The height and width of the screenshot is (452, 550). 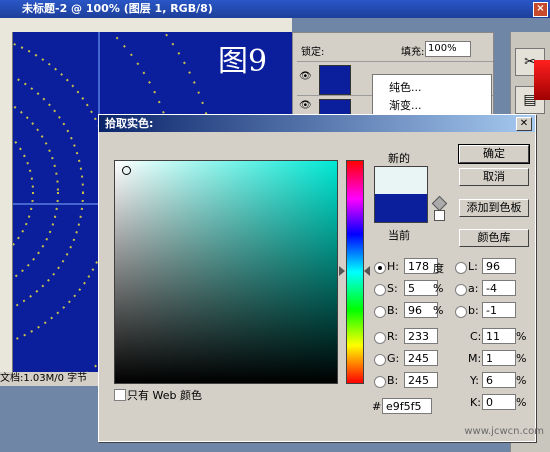 I want to click on m-unit: %, so click(x=521, y=358).